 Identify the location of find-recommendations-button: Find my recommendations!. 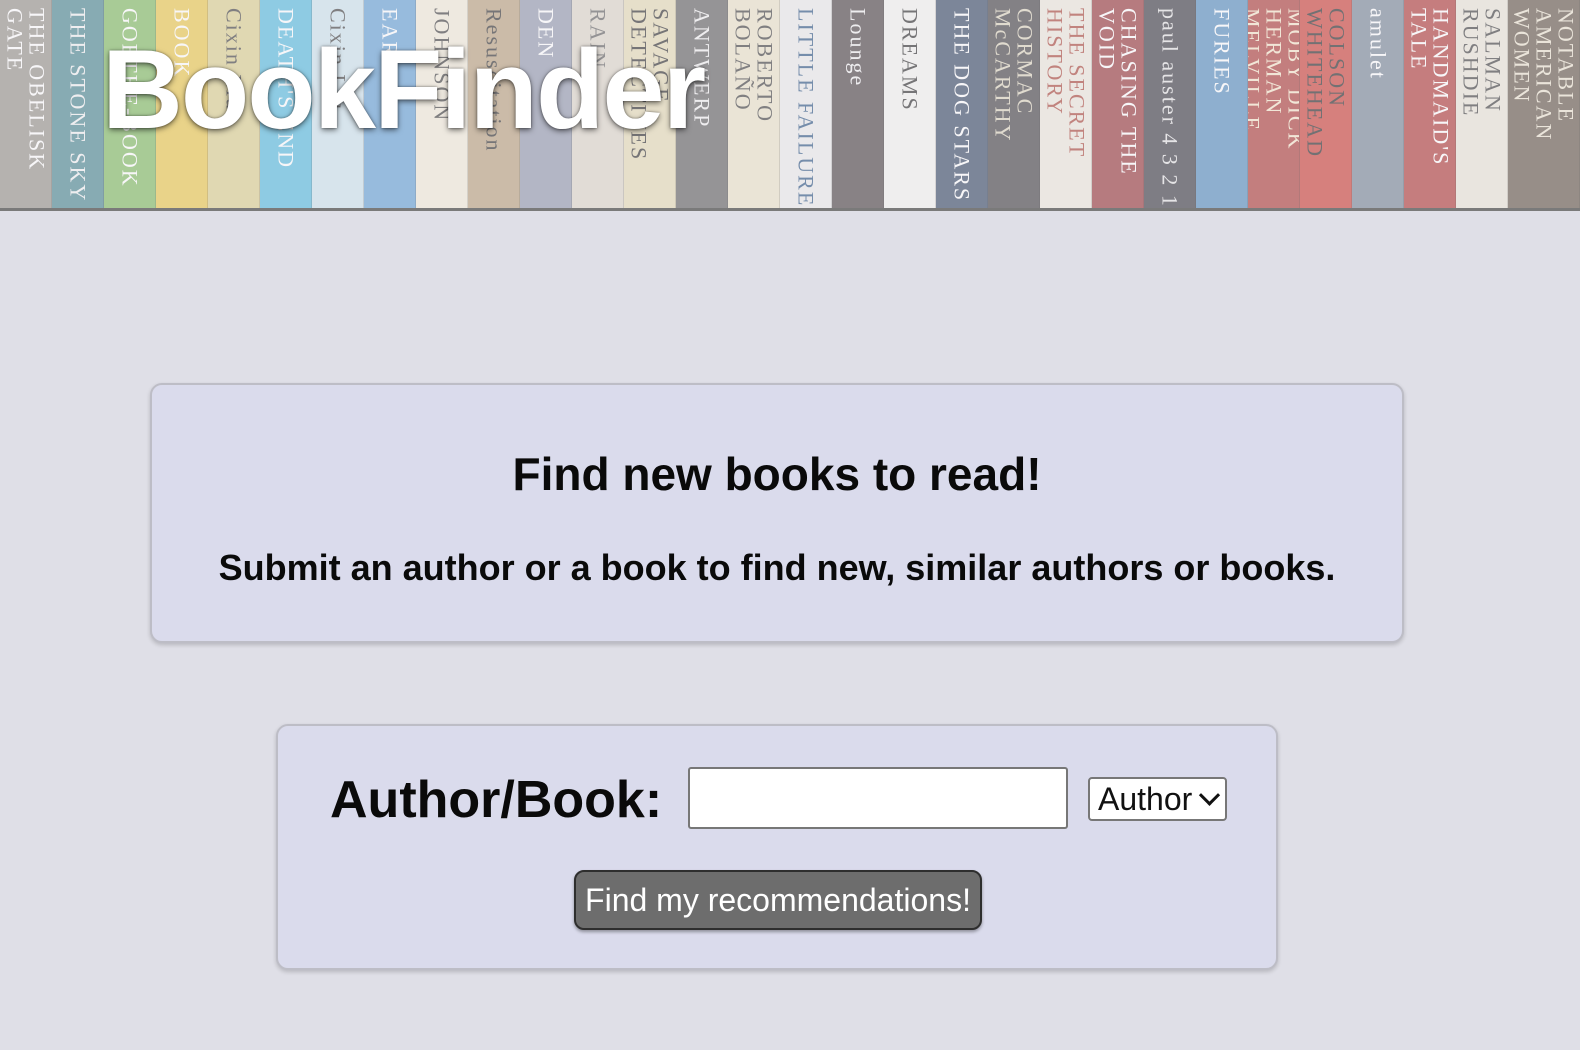
(778, 900).